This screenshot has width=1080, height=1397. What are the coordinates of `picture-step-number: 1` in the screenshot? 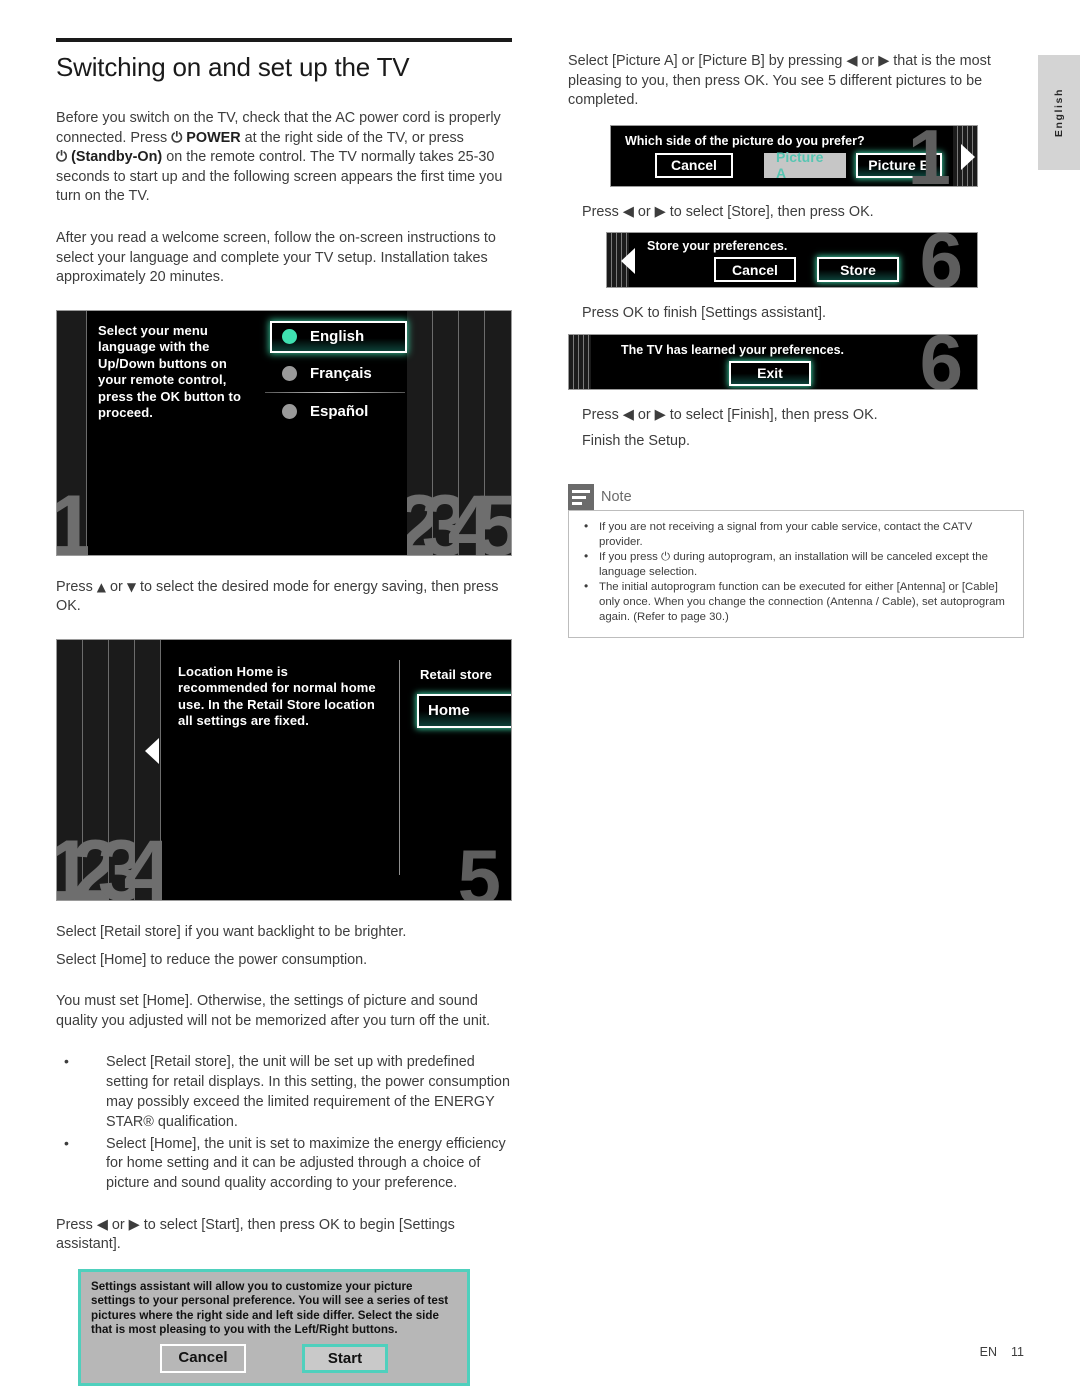 It's located at (929, 155).